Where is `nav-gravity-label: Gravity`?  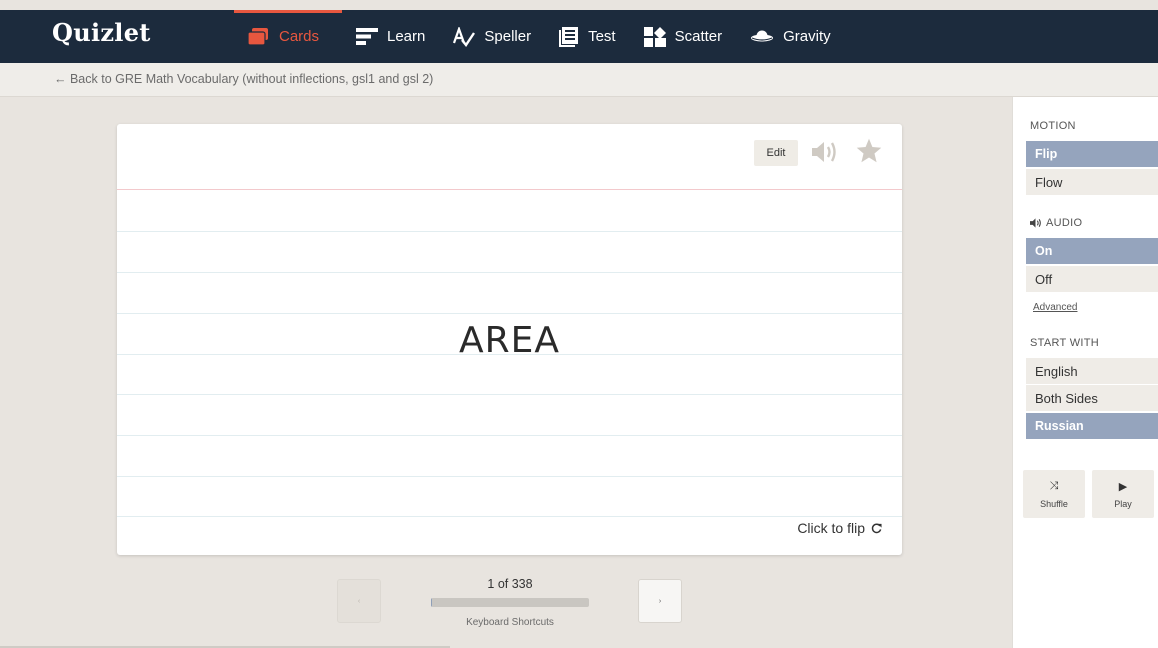 nav-gravity-label: Gravity is located at coordinates (807, 36).